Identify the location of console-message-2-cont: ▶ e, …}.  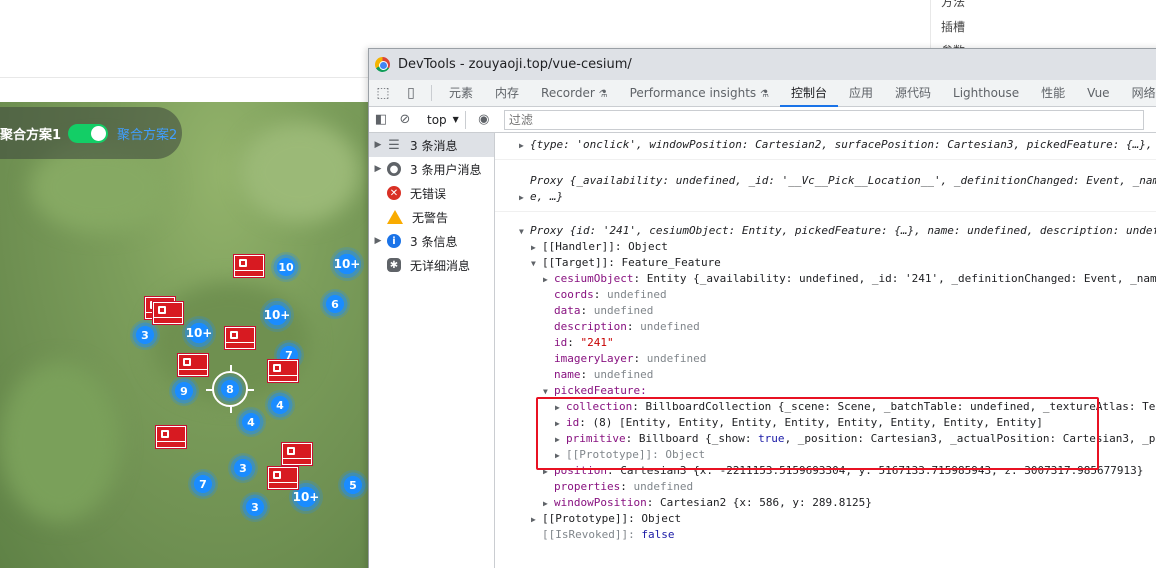
(541, 197).